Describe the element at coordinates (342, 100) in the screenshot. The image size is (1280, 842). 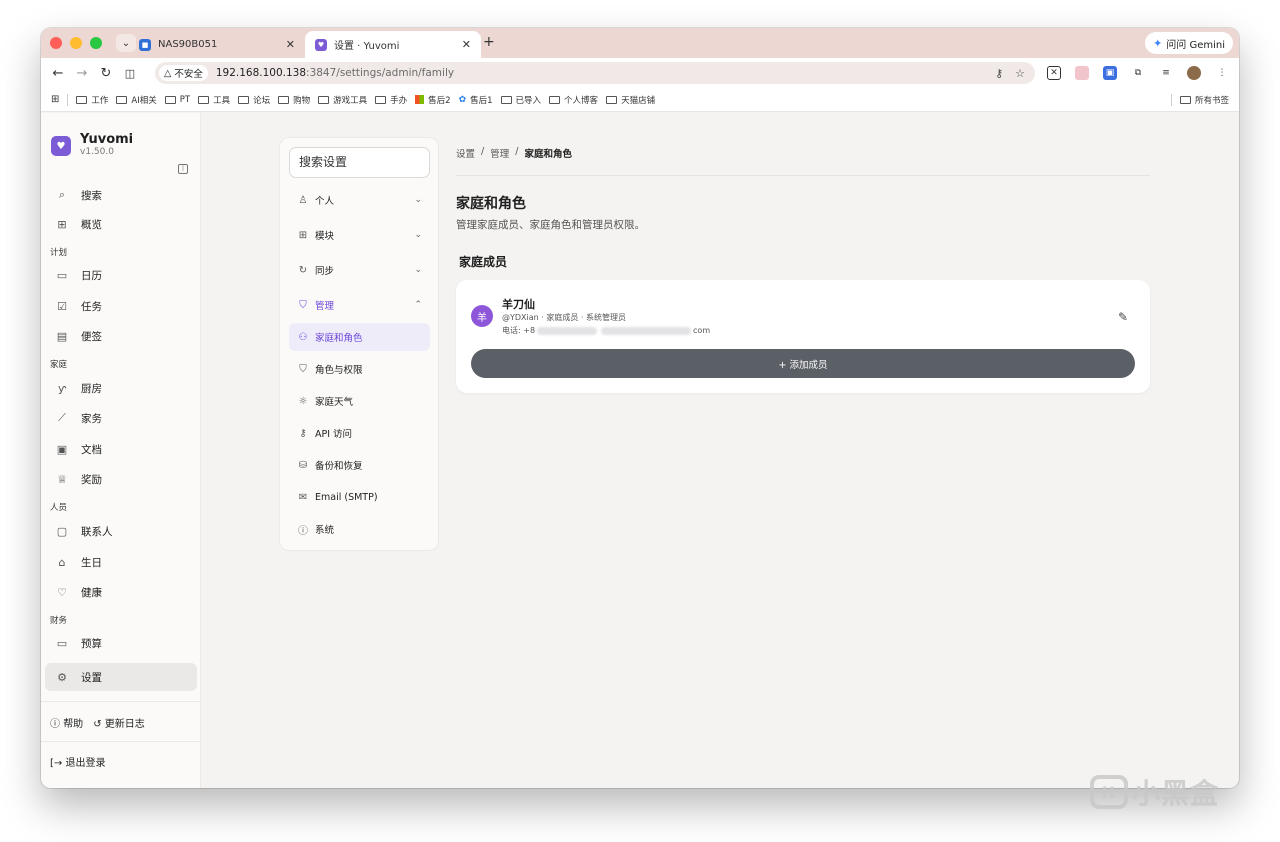
I see `bookmark-folder: 游戏工具` at that location.